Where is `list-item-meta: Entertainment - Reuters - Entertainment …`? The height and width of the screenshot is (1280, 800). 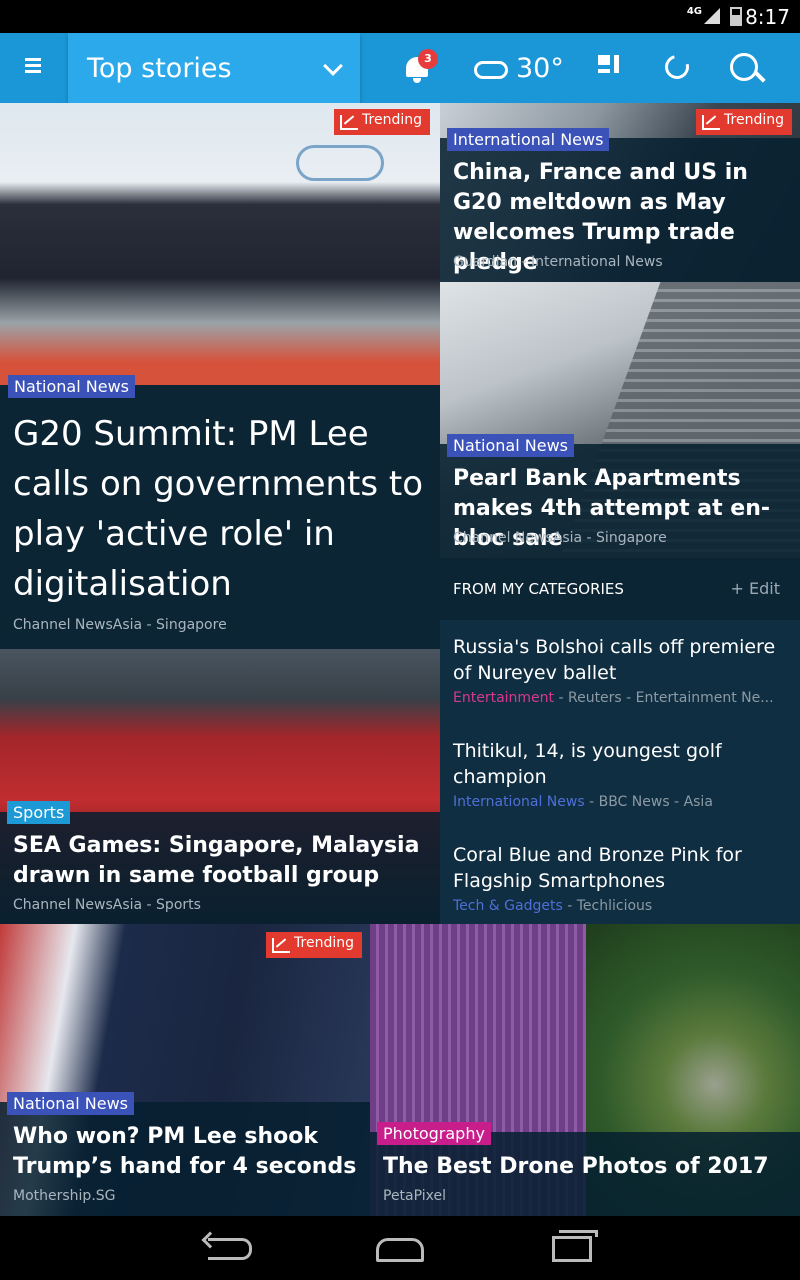 list-item-meta: Entertainment - Reuters - Entertainment … is located at coordinates (623, 698).